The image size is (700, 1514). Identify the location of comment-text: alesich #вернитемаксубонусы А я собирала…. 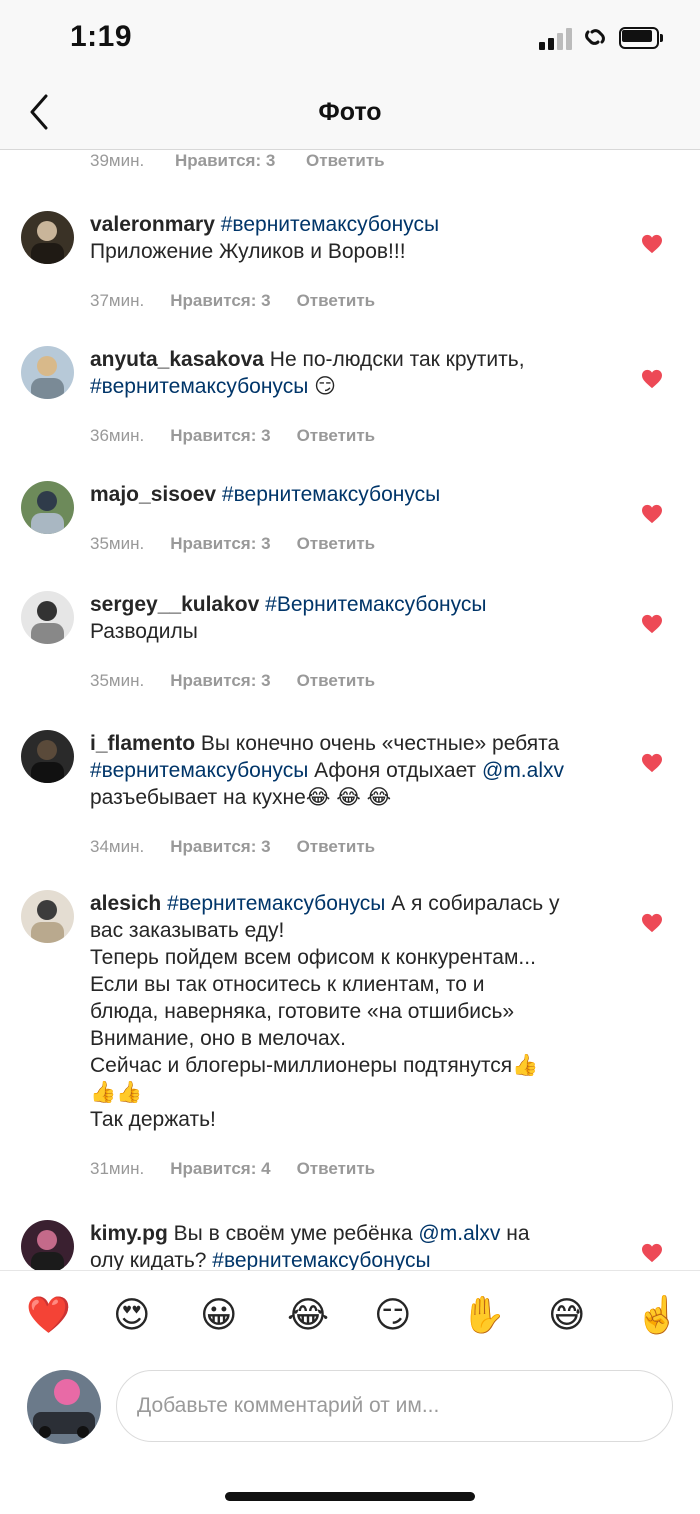
(355, 1011).